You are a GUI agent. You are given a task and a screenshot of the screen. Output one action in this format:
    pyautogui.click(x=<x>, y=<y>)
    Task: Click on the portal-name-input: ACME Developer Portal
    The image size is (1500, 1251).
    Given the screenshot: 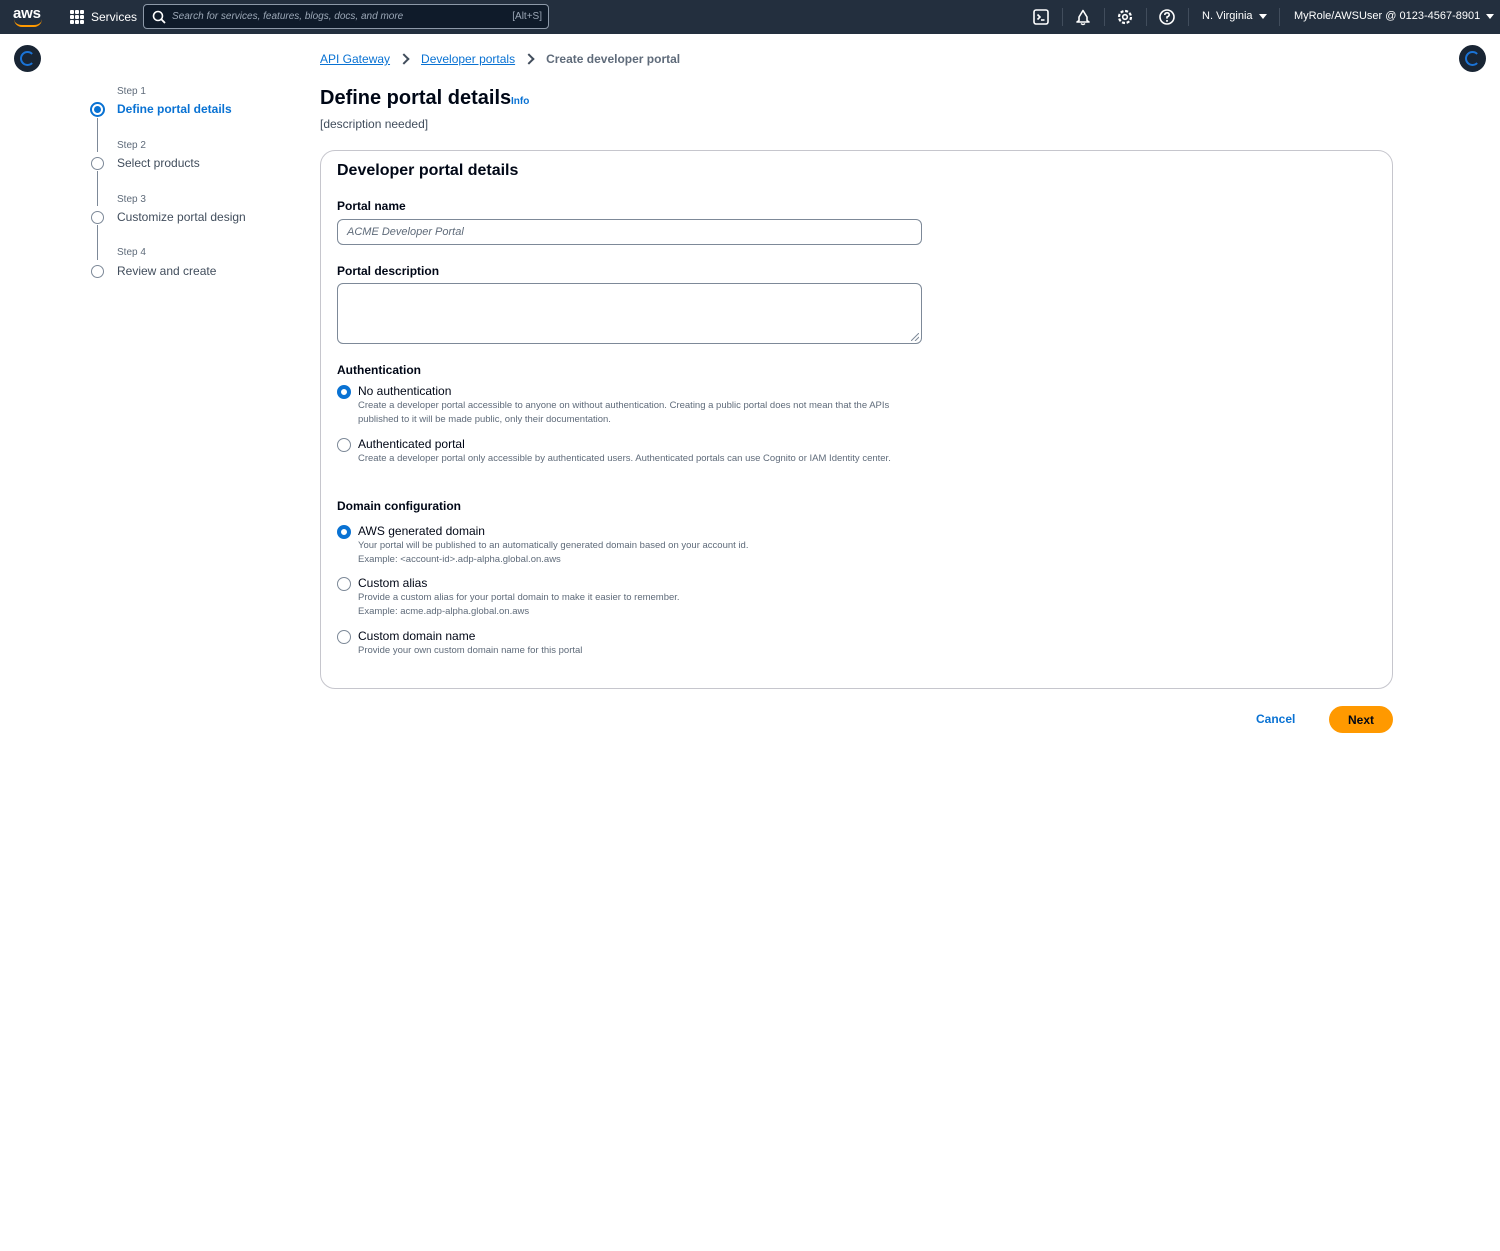 What is the action you would take?
    pyautogui.click(x=629, y=232)
    